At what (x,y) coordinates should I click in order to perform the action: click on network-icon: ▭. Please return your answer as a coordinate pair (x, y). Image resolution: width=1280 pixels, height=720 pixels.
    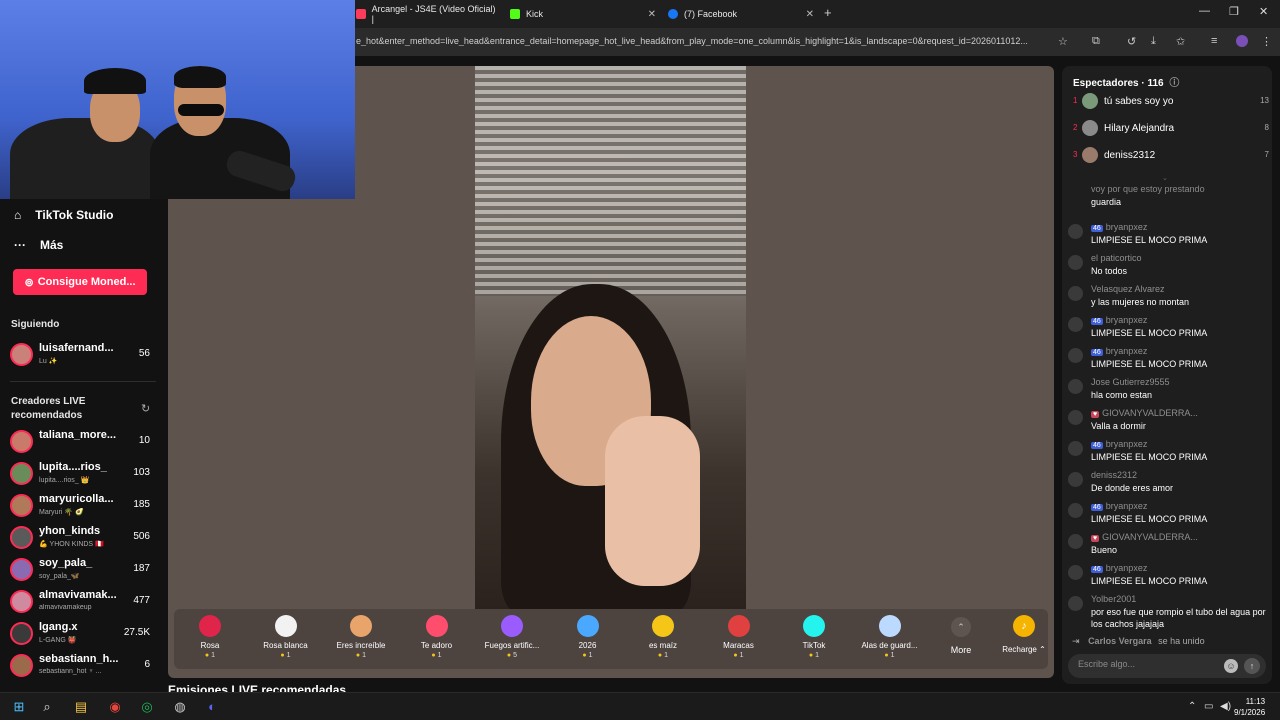
    Looking at the image, I should click on (1208, 706).